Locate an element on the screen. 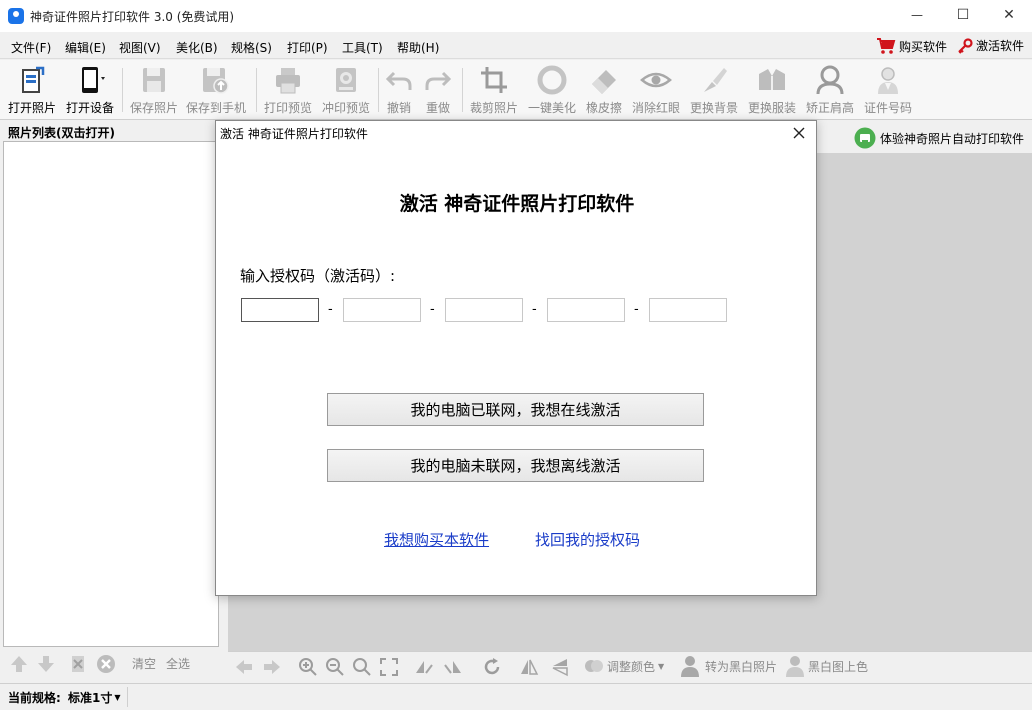 This screenshot has width=1032, height=710. crop-button: 裁剪照片 is located at coordinates (494, 90).